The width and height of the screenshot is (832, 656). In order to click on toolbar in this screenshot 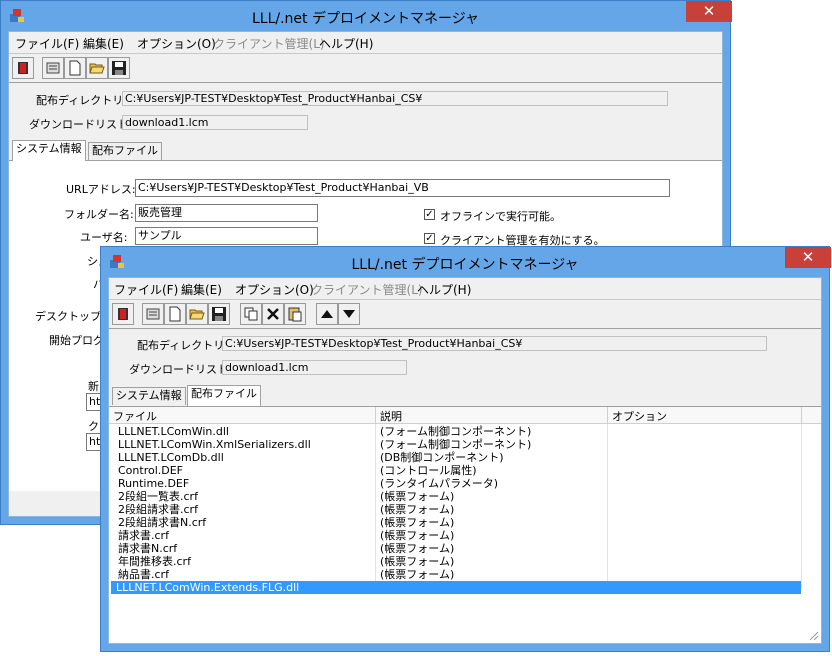, I will do `click(465, 314)`.